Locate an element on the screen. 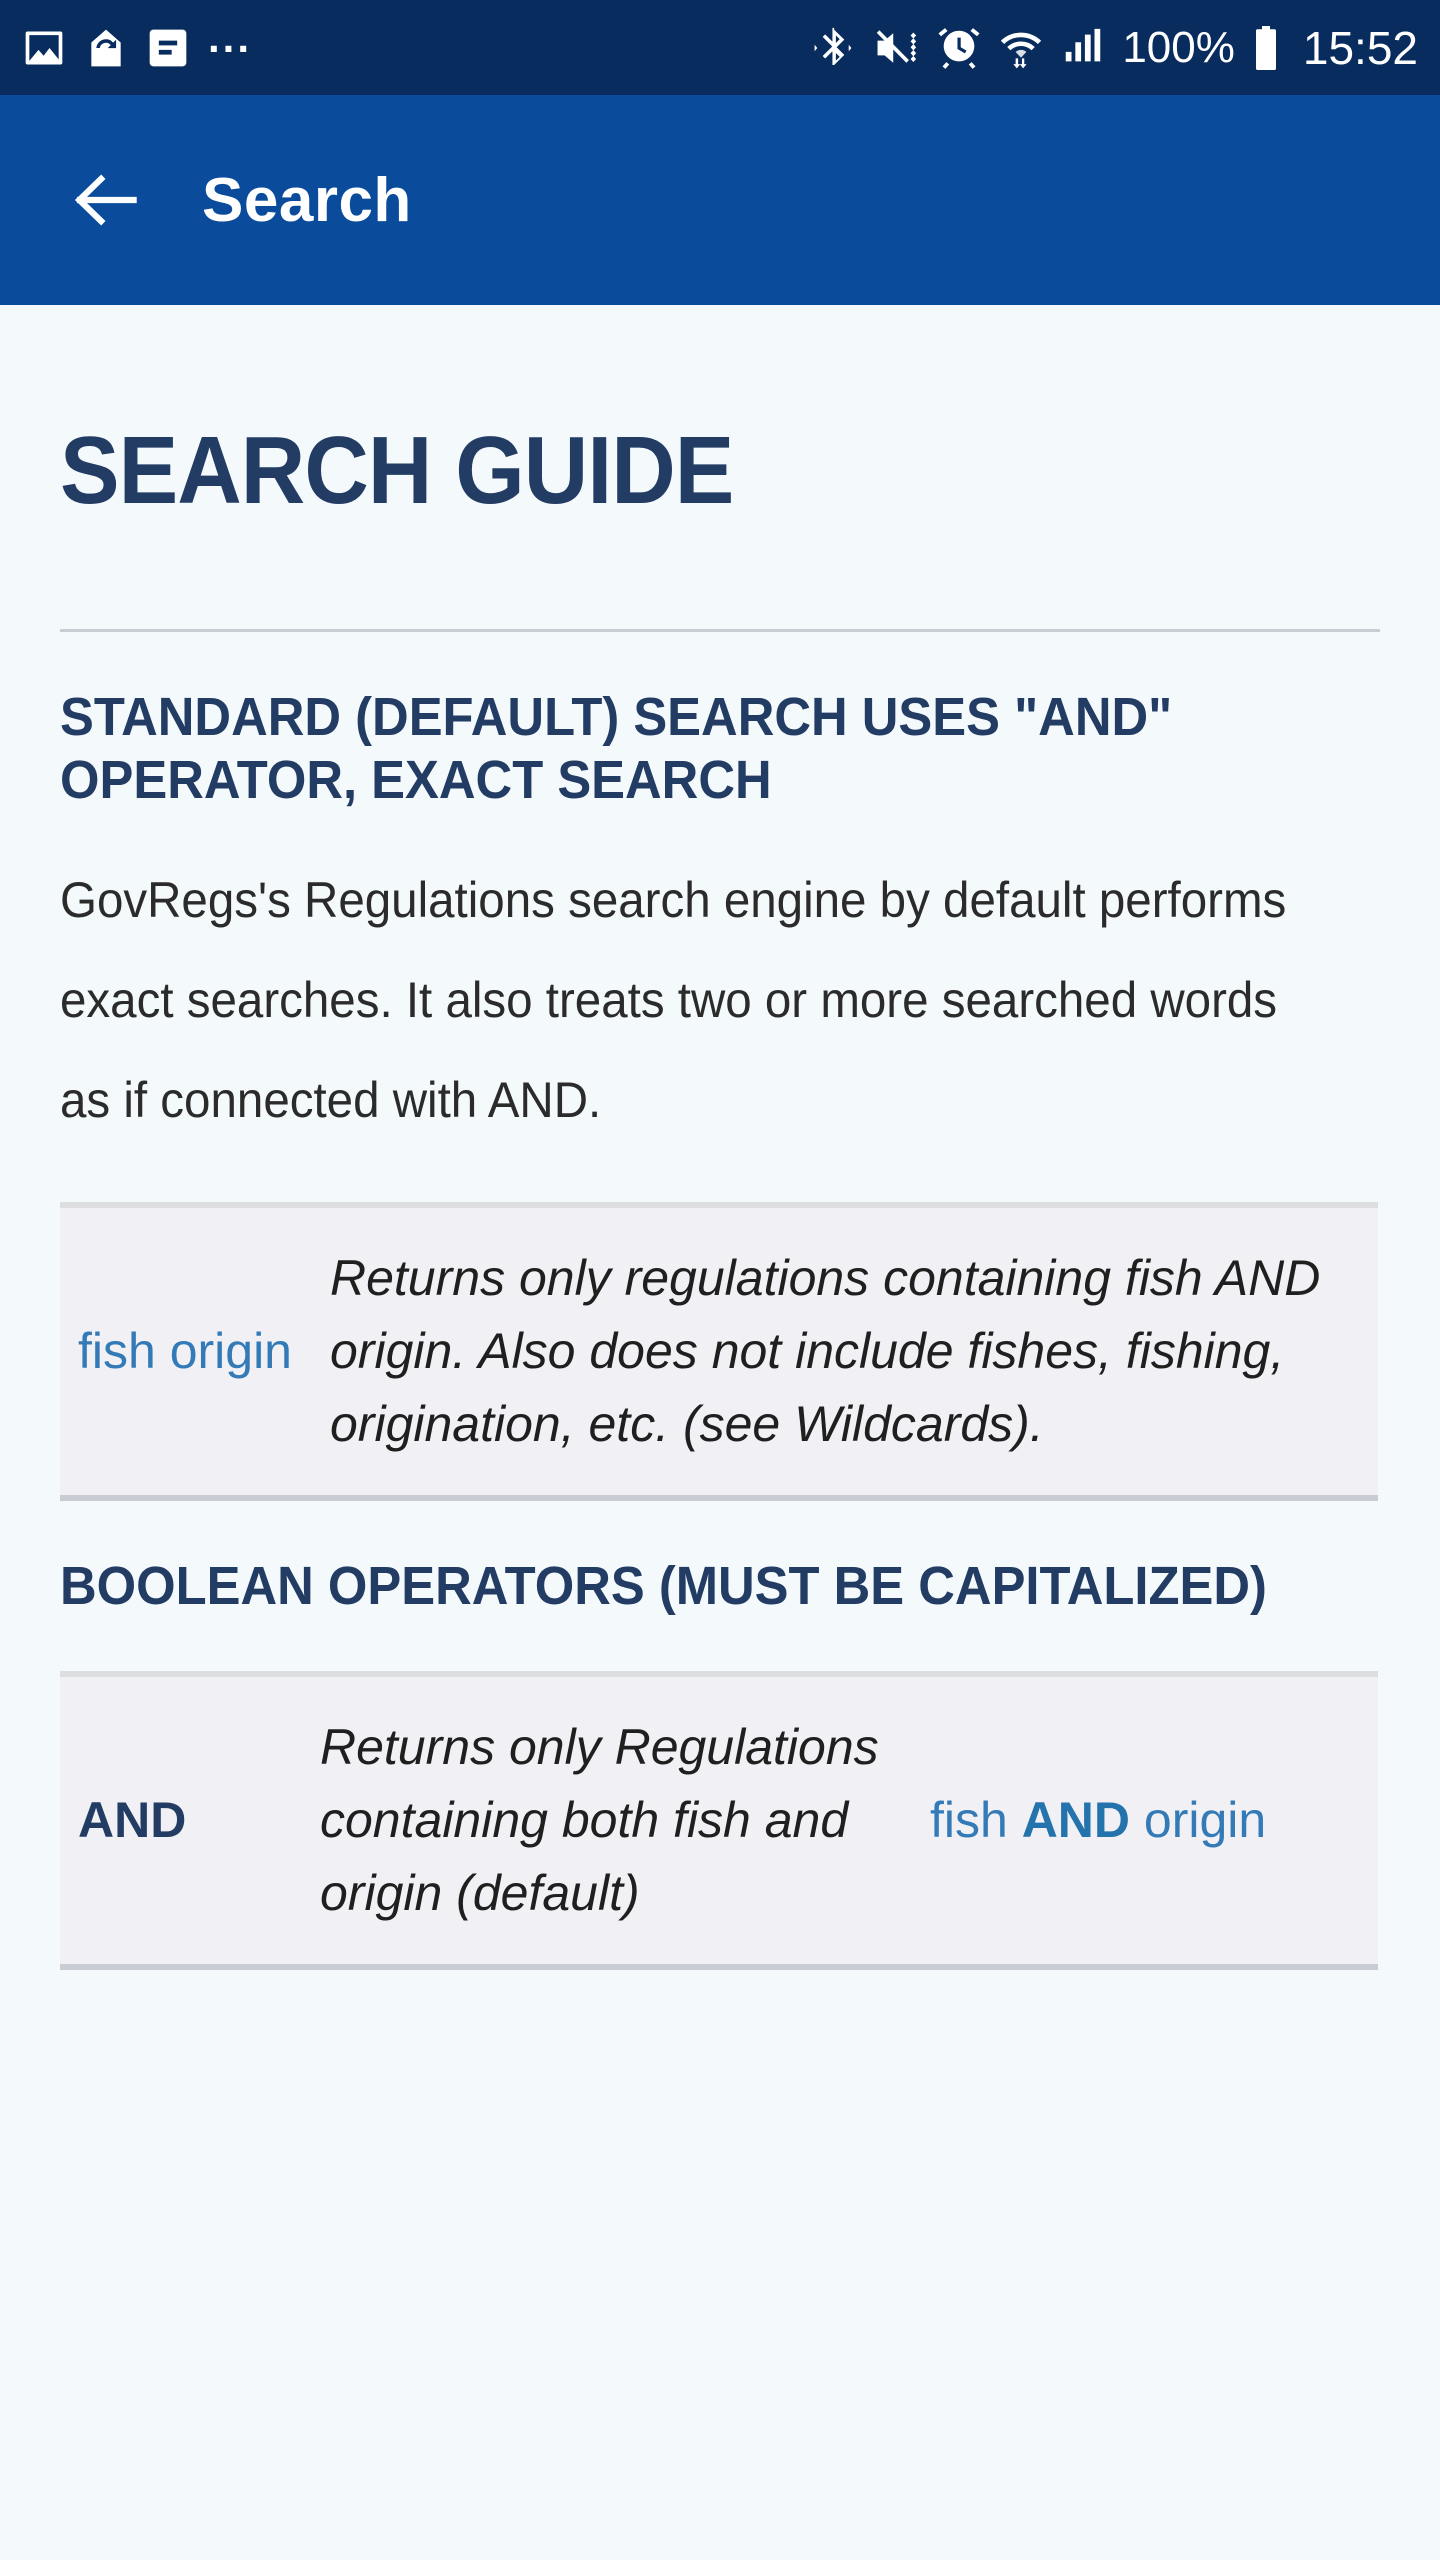  status-bar: ... 100% 15:52 is located at coordinates (720, 47).